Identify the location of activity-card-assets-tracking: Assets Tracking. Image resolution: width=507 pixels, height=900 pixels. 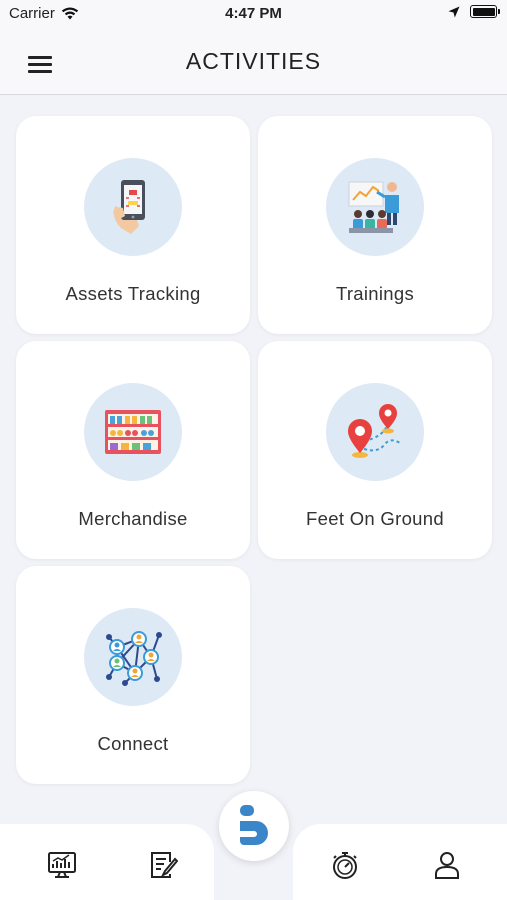
(133, 225).